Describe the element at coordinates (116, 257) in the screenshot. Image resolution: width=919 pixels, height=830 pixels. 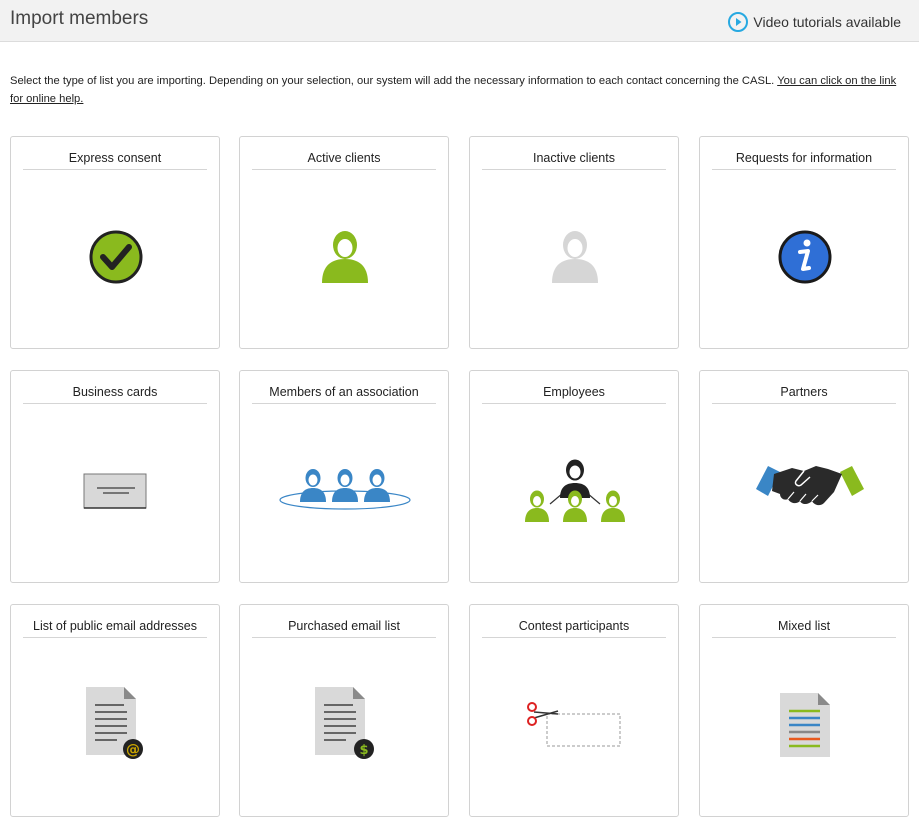
I see `checkmark-circle-icon` at that location.